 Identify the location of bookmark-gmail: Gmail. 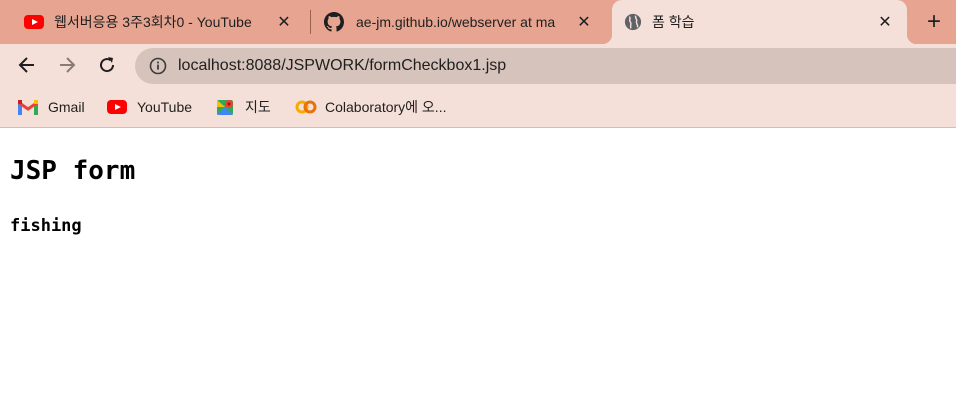
(51, 107).